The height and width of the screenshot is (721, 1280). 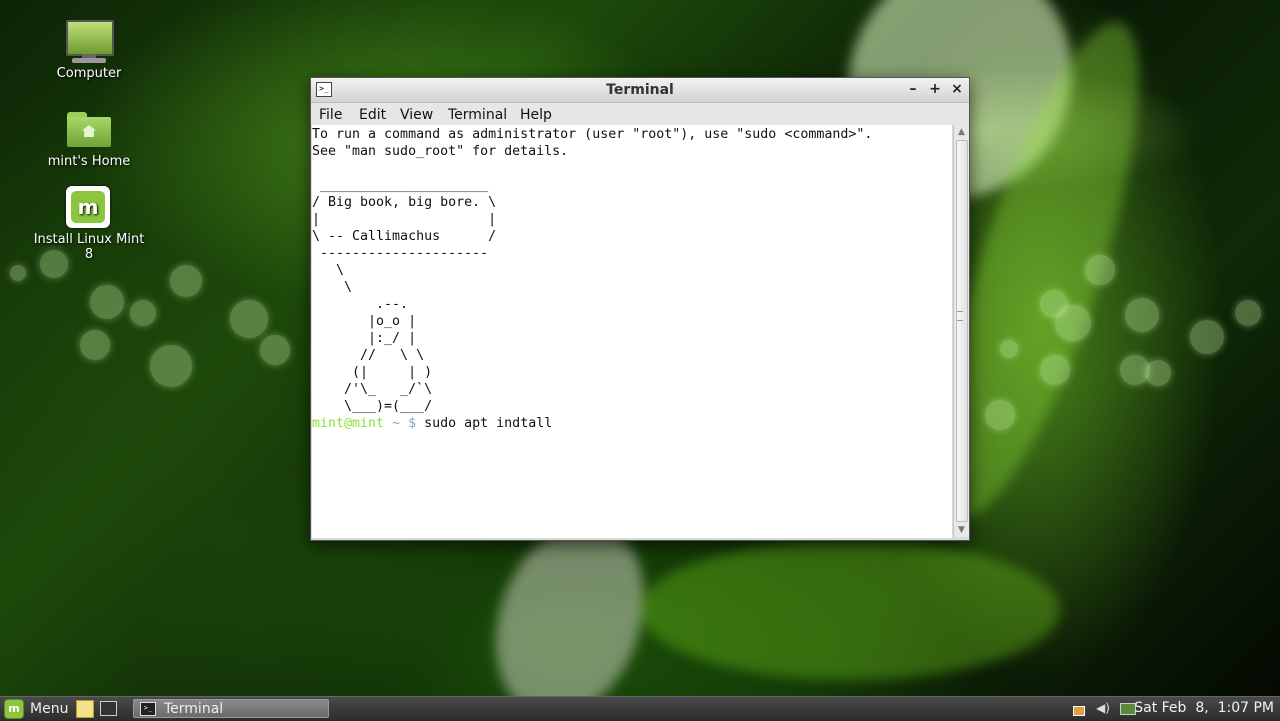 I want to click on close-button: ×, so click(x=957, y=89).